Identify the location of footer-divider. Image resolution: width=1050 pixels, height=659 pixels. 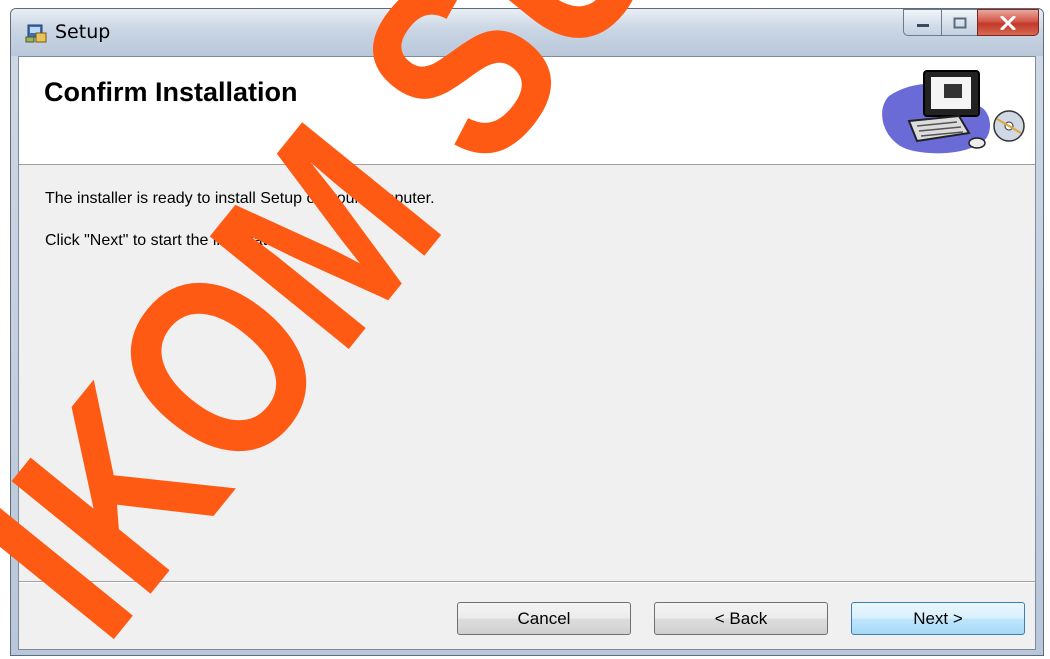
(527, 582).